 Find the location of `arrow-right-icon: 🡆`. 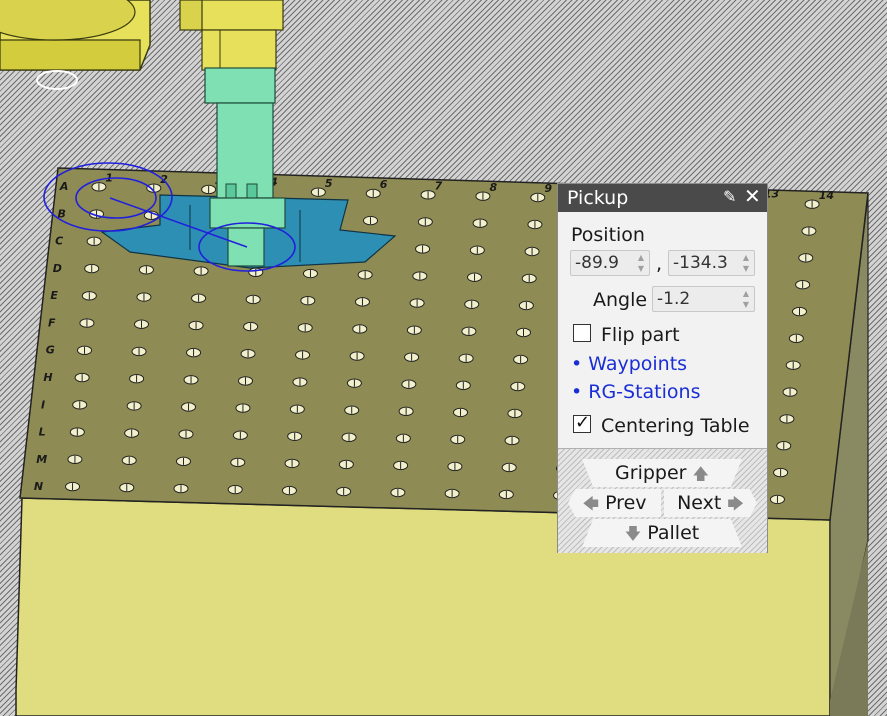

arrow-right-icon: 🡆 is located at coordinates (735, 503).